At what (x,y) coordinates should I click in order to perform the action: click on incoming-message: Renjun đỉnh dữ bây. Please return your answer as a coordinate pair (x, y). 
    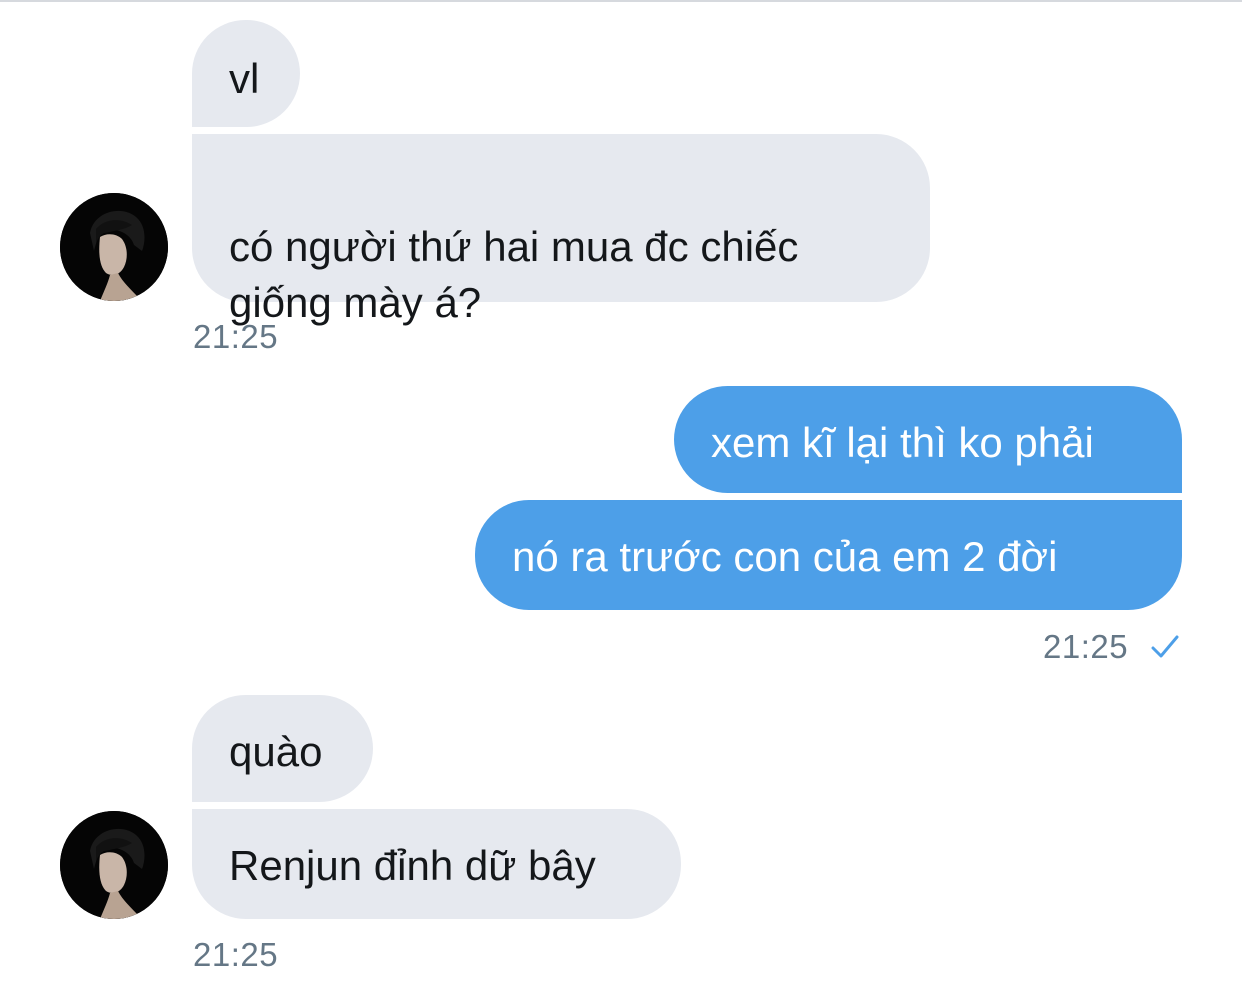
    Looking at the image, I should click on (436, 864).